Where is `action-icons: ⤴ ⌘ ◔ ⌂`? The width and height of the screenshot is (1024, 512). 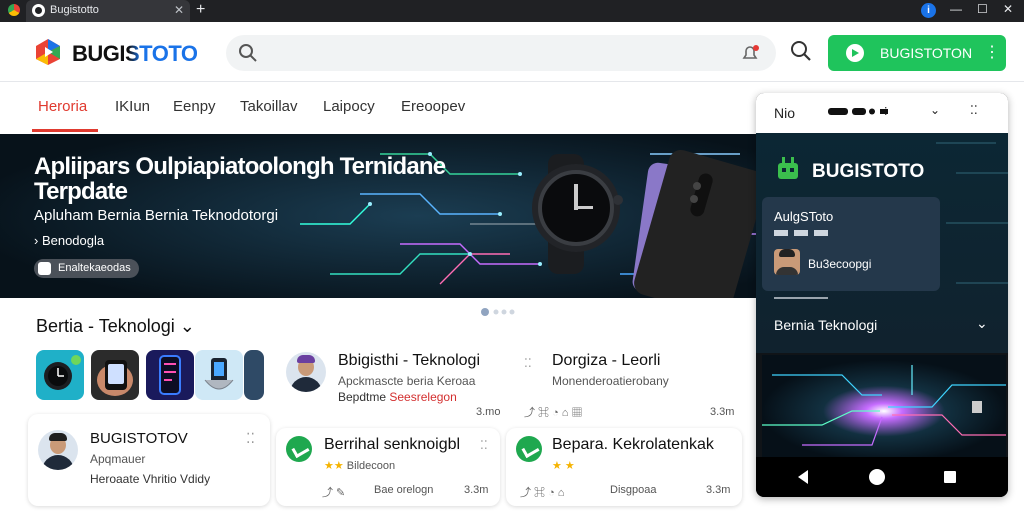 action-icons: ⤴ ⌘ ◔ ⌂ is located at coordinates (542, 492).